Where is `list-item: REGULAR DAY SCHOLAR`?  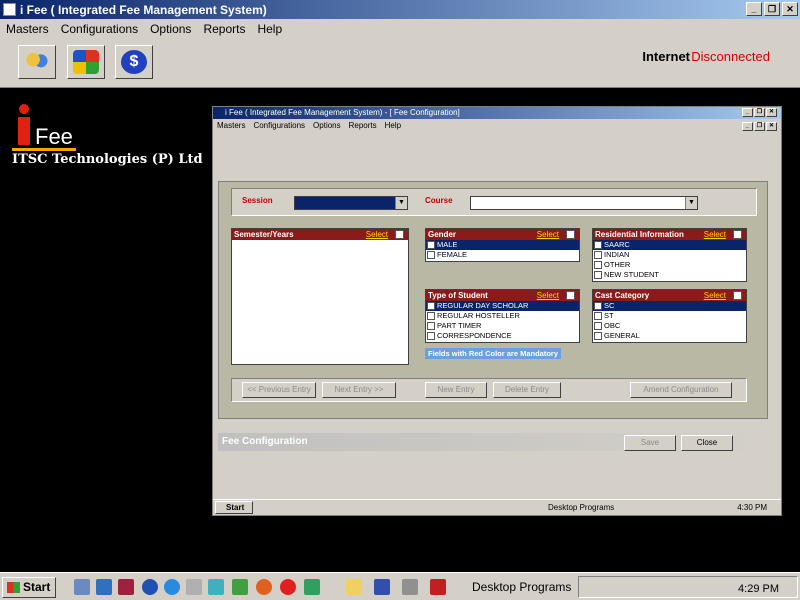
list-item: REGULAR DAY SCHOLAR is located at coordinates (502, 306).